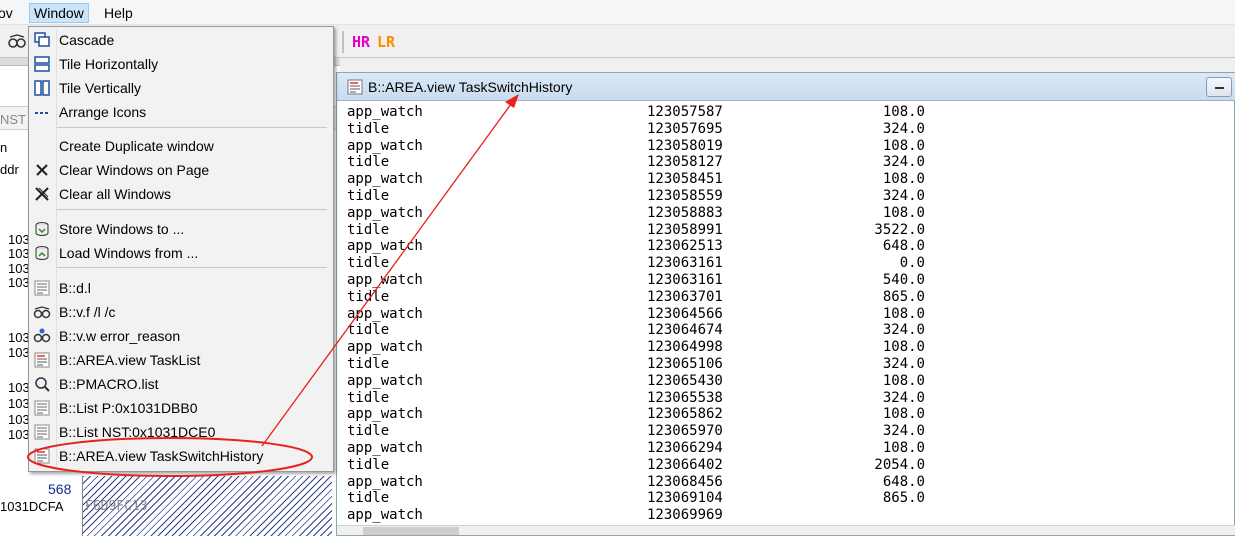 The width and height of the screenshot is (1235, 536). I want to click on left-text-addr-6: 103, so click(19, 352).